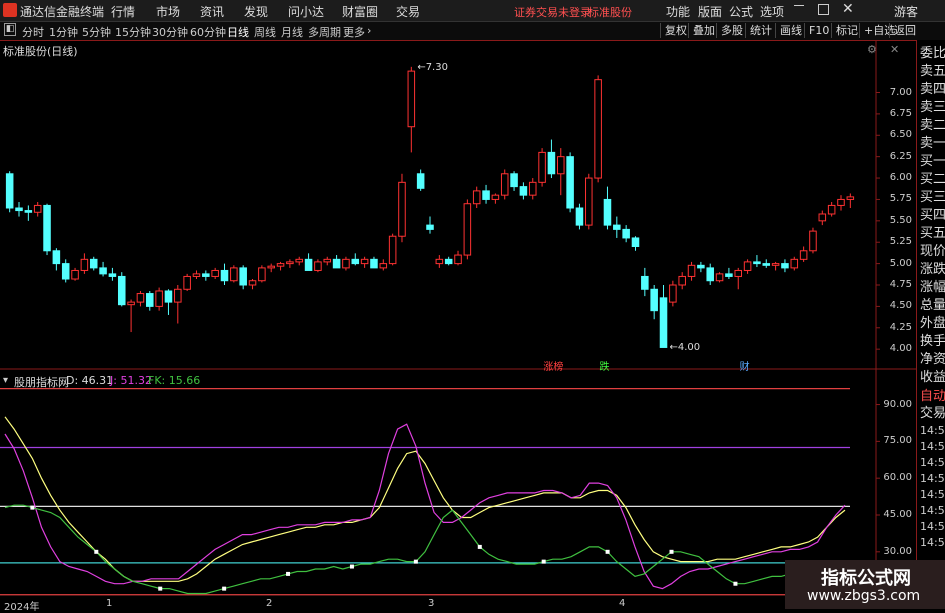 The image size is (945, 613). What do you see at coordinates (41, 382) in the screenshot?
I see `indicator-name: 股朋指标网` at bounding box center [41, 382].